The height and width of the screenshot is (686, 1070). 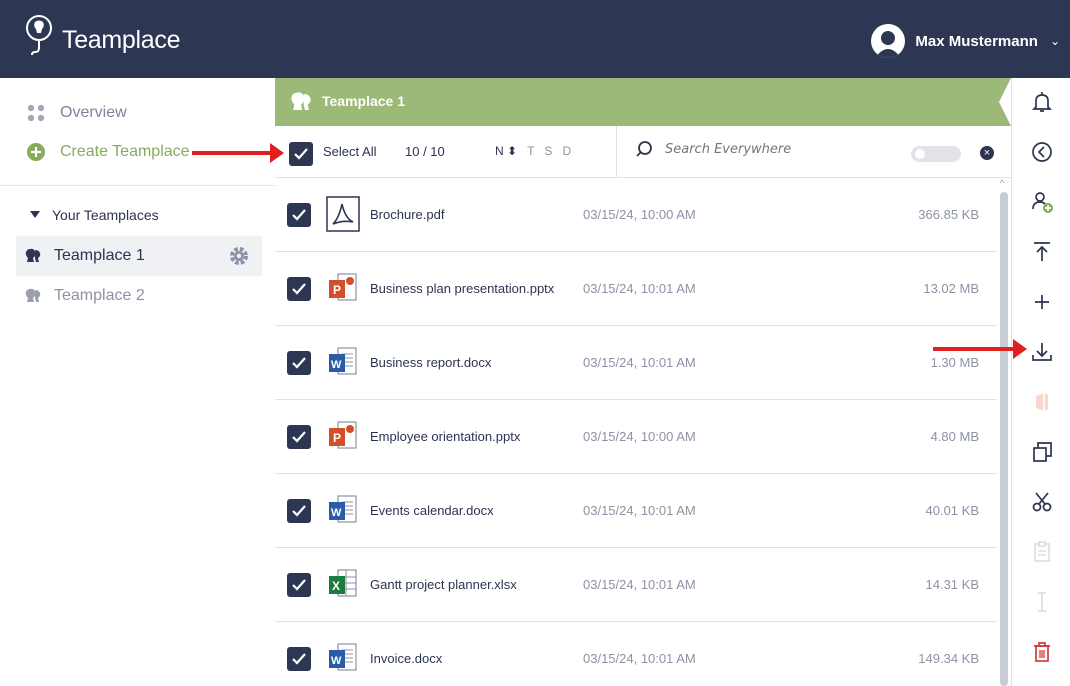 I want to click on sidebar-item-teamplace-2: Teamplace 2, so click(x=139, y=296).